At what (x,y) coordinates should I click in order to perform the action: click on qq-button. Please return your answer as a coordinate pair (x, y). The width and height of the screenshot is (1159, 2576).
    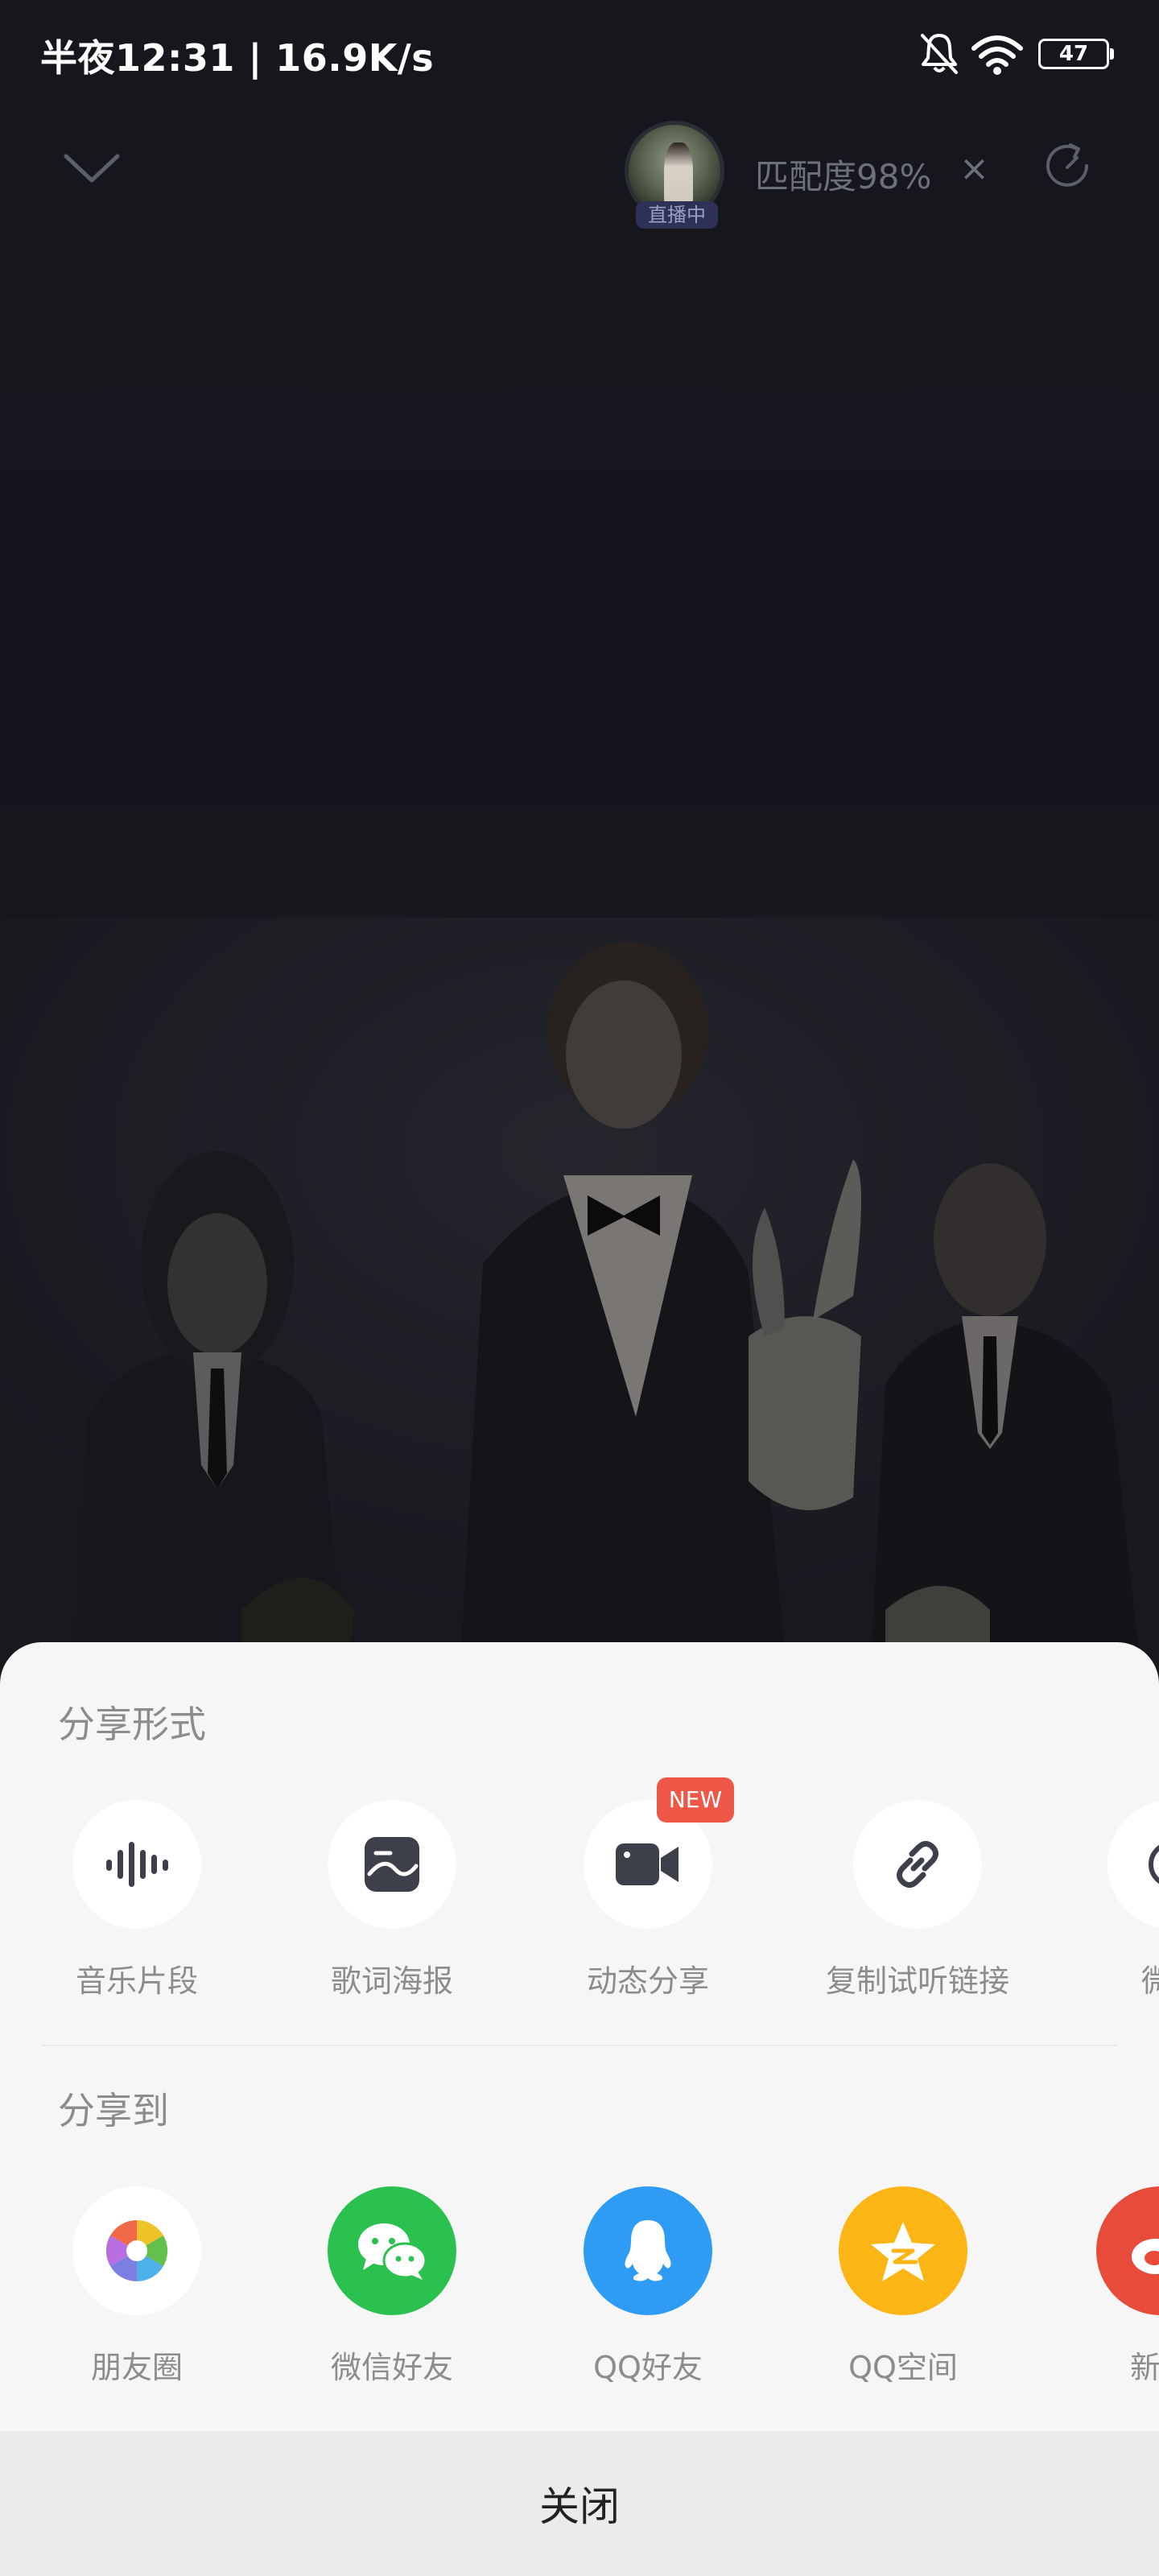
    Looking at the image, I should click on (648, 2250).